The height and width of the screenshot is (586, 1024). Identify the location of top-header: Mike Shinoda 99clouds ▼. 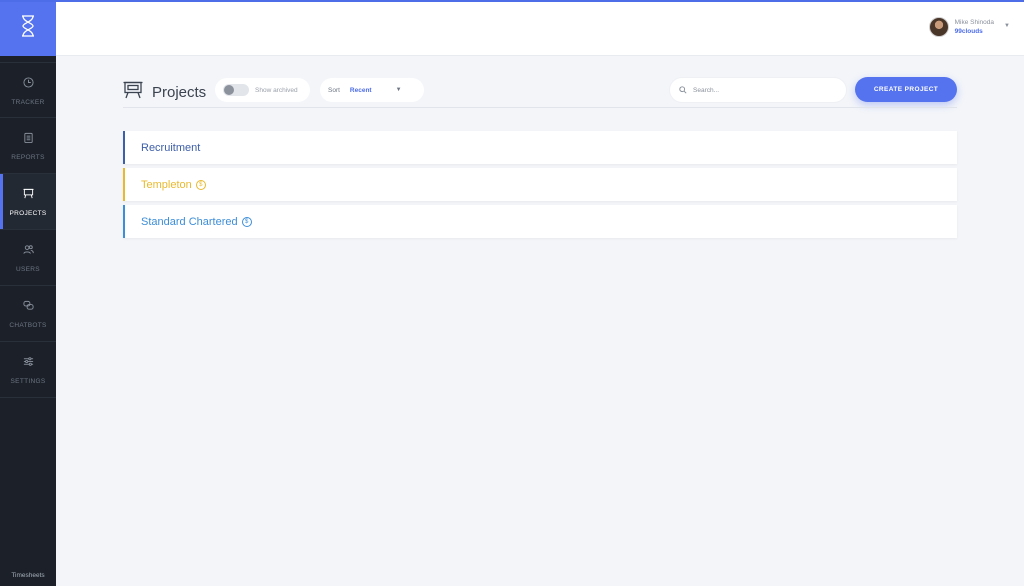
(540, 28).